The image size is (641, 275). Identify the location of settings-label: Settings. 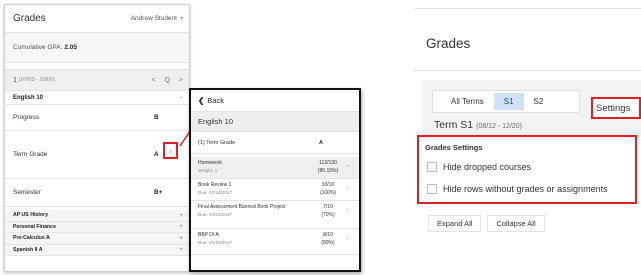
(613, 108).